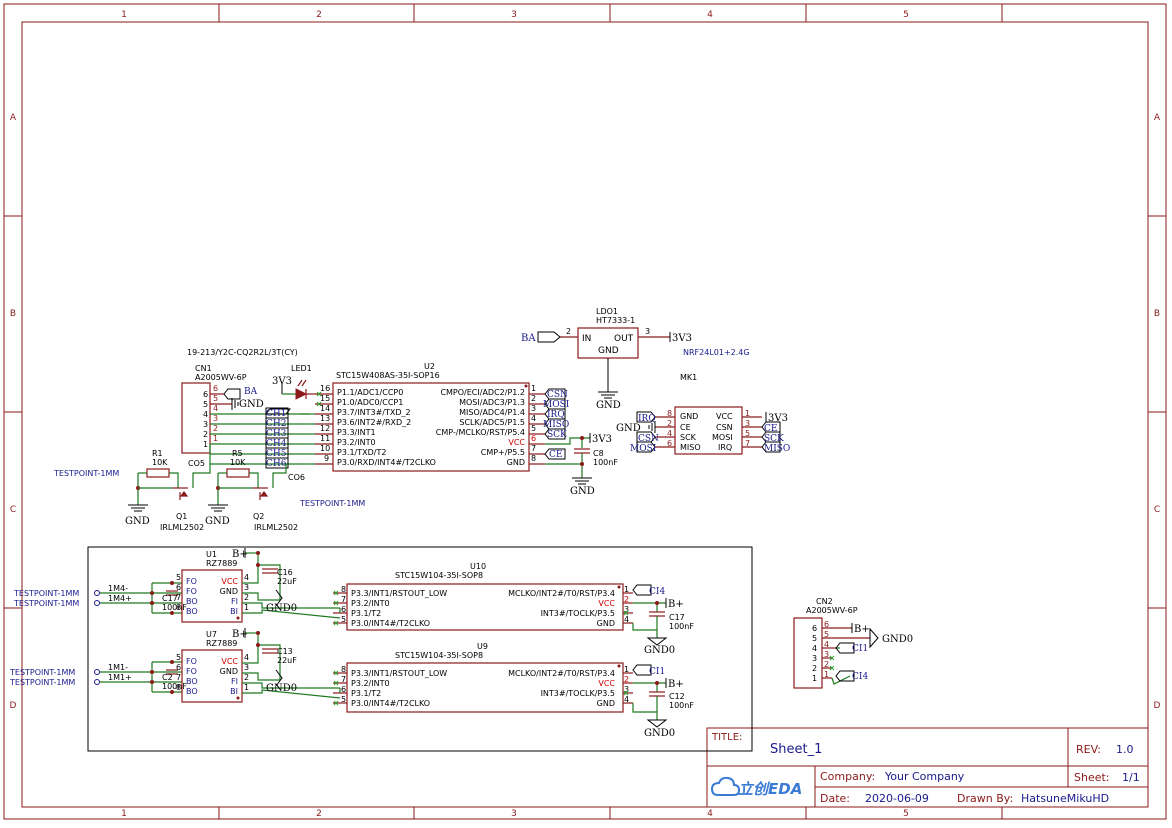  What do you see at coordinates (1092, 777) in the screenshot?
I see `sheet-label: Sheet:` at bounding box center [1092, 777].